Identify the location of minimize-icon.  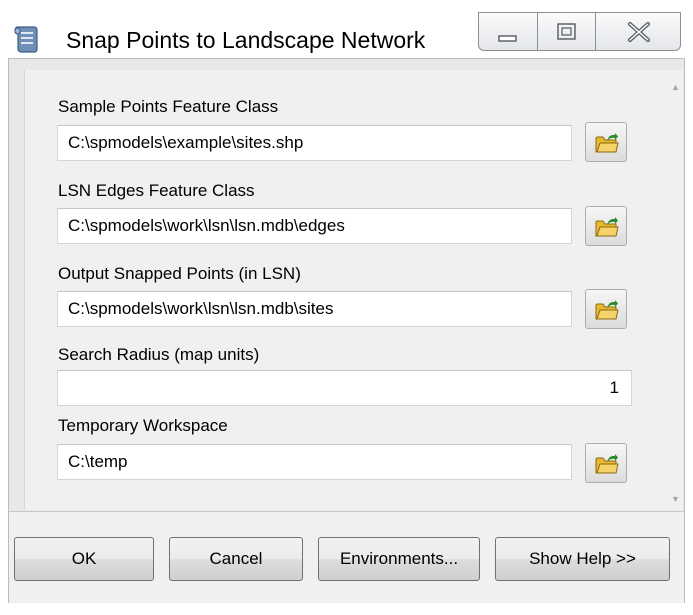
(507, 38).